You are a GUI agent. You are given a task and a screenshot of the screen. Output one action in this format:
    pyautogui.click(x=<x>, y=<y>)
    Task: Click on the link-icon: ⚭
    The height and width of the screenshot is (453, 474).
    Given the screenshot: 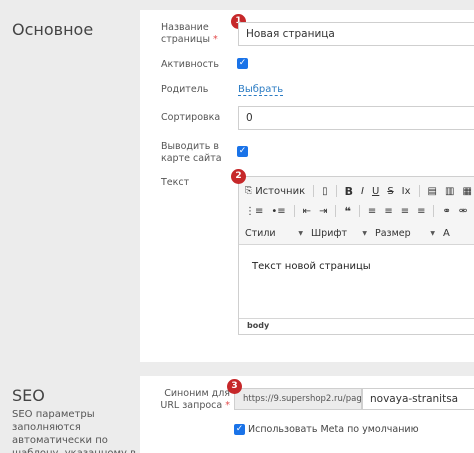 What is the action you would take?
    pyautogui.click(x=446, y=211)
    